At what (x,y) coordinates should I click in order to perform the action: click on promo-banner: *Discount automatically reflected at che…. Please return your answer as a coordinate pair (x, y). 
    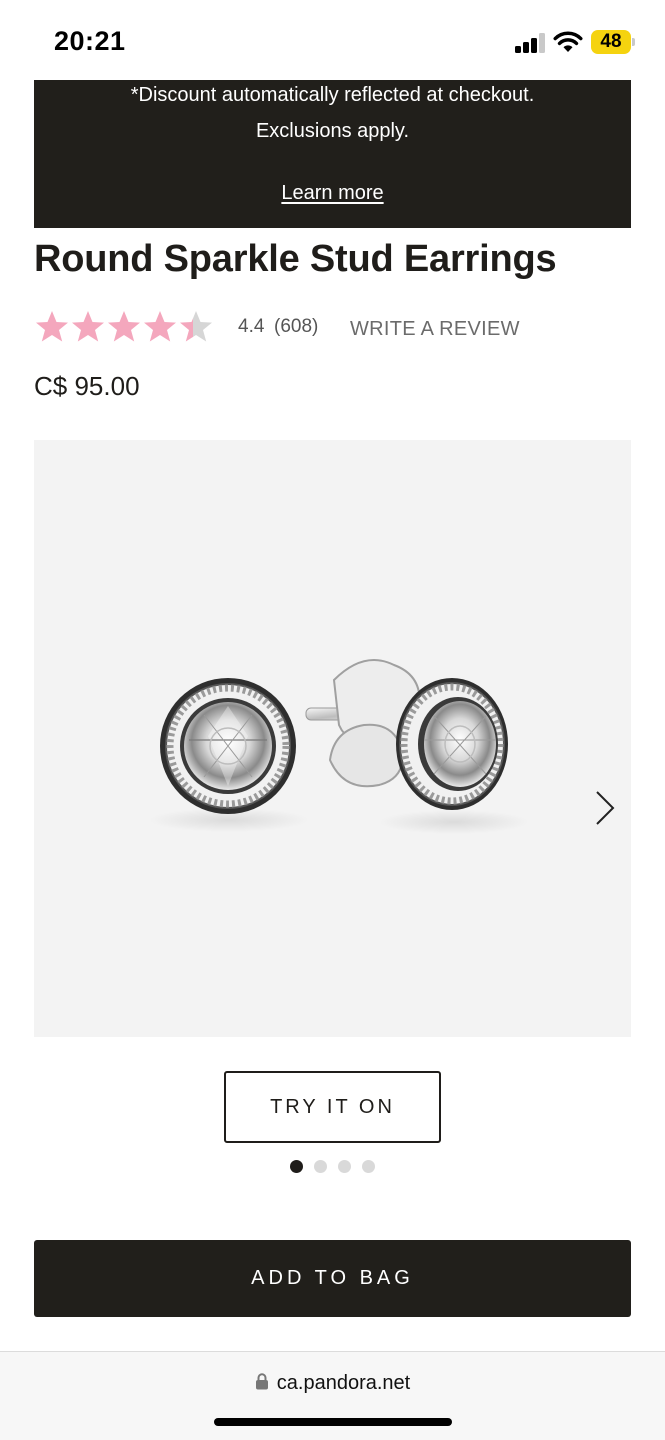
    Looking at the image, I should click on (332, 154).